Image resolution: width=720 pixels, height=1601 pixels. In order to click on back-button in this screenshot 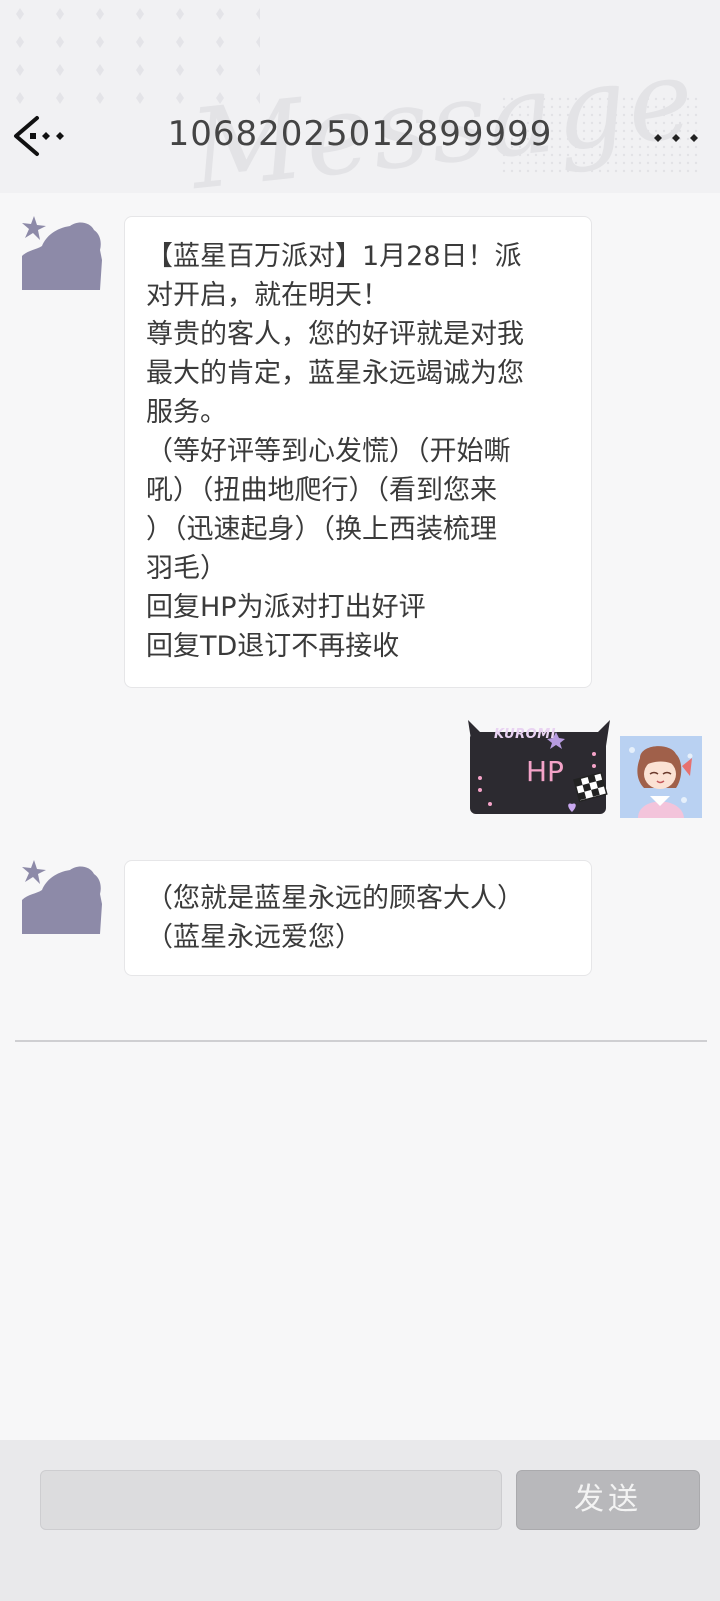, I will do `click(41, 136)`.